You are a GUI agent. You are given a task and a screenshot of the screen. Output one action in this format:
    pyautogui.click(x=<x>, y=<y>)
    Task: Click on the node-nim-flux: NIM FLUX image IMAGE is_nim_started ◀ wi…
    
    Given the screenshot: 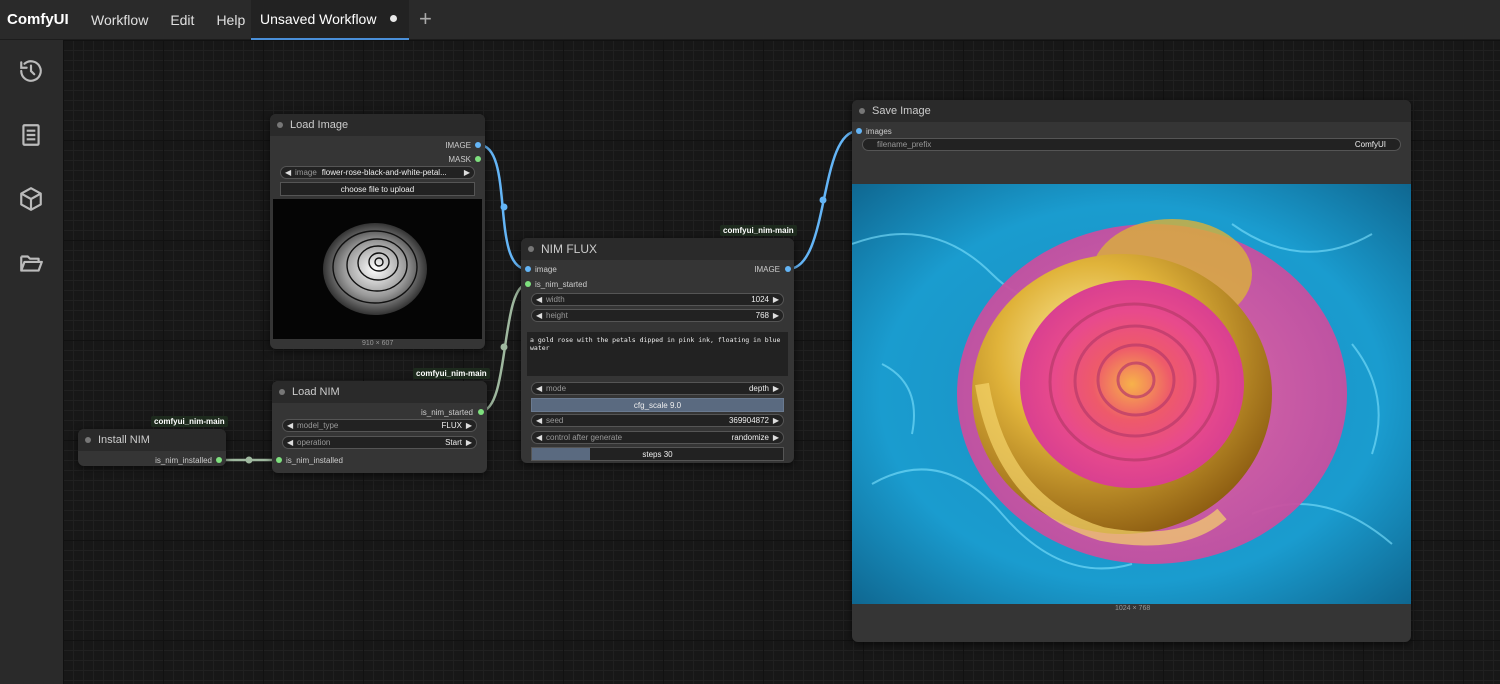 What is the action you would take?
    pyautogui.click(x=657, y=350)
    